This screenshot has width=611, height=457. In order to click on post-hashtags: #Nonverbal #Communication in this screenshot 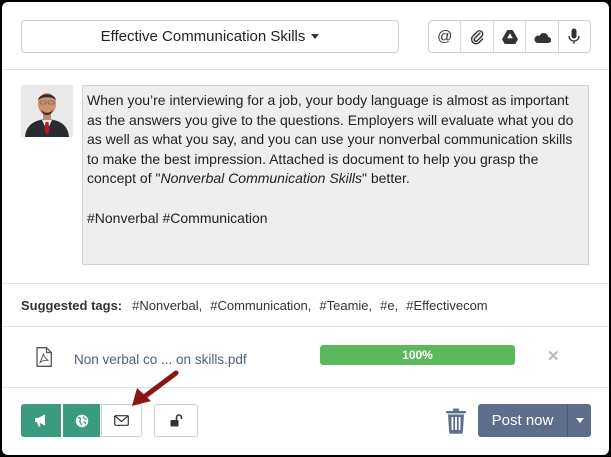, I will do `click(177, 217)`.